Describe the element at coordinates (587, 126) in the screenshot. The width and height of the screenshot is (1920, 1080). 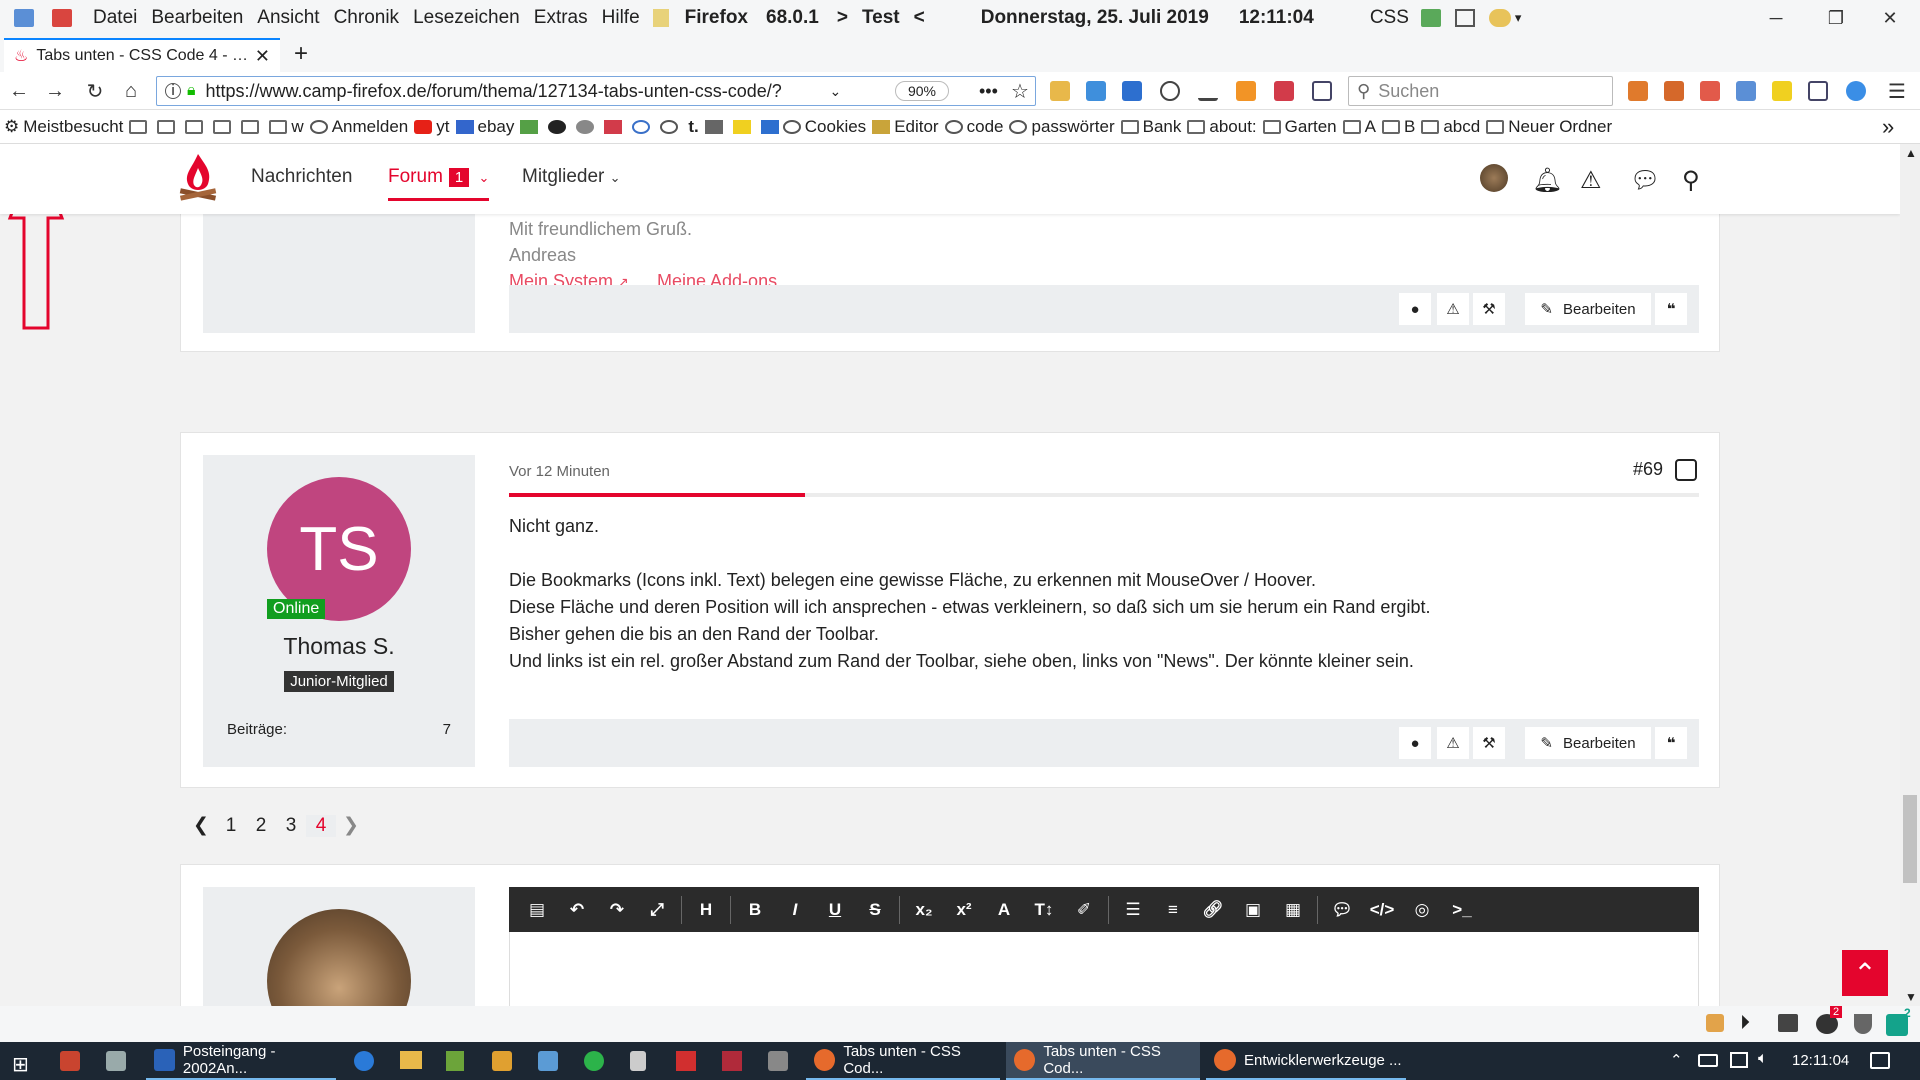
I see `bookmark-circle` at that location.